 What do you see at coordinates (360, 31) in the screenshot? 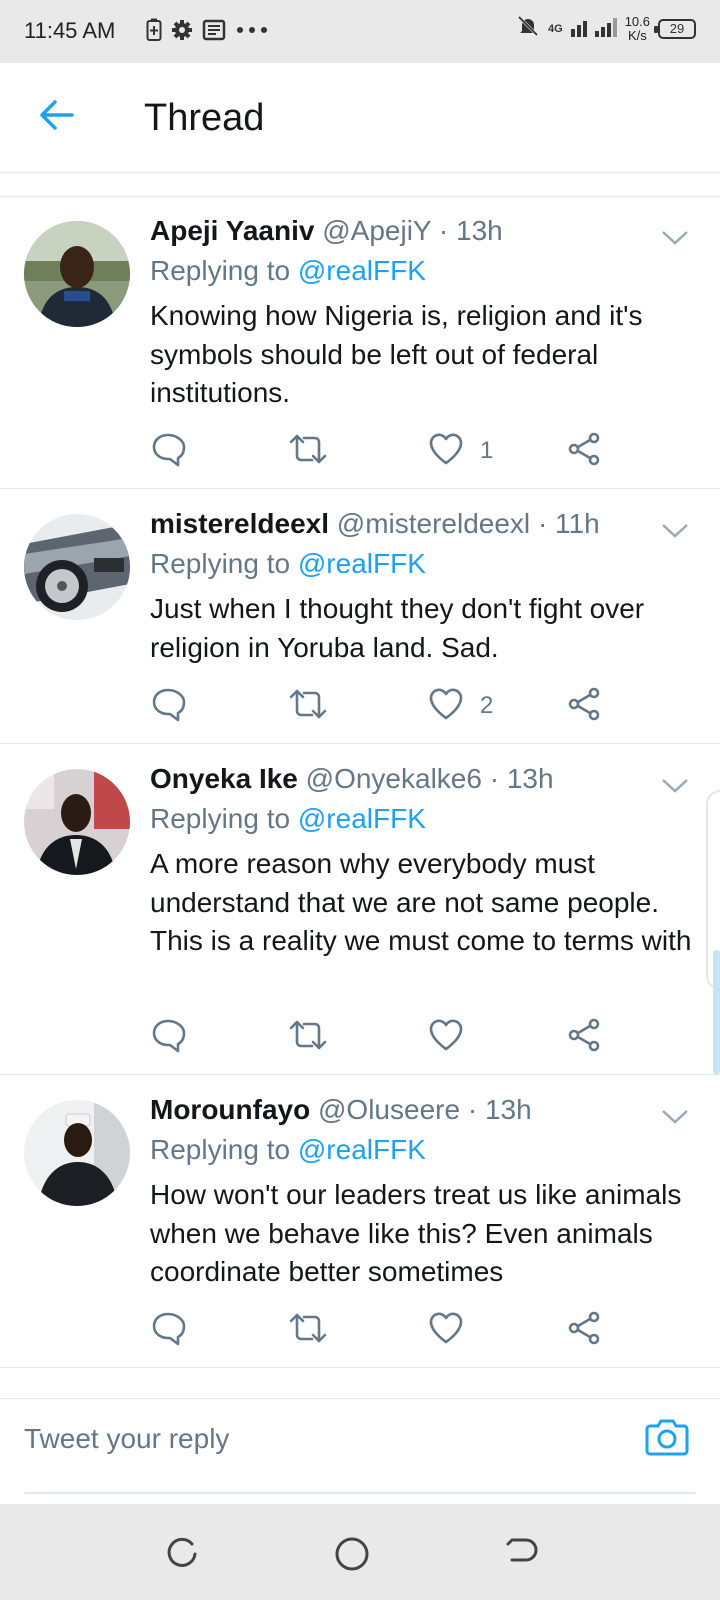
I see `status-bar: 11:45 AM 4G 10.6 K/s 29` at bounding box center [360, 31].